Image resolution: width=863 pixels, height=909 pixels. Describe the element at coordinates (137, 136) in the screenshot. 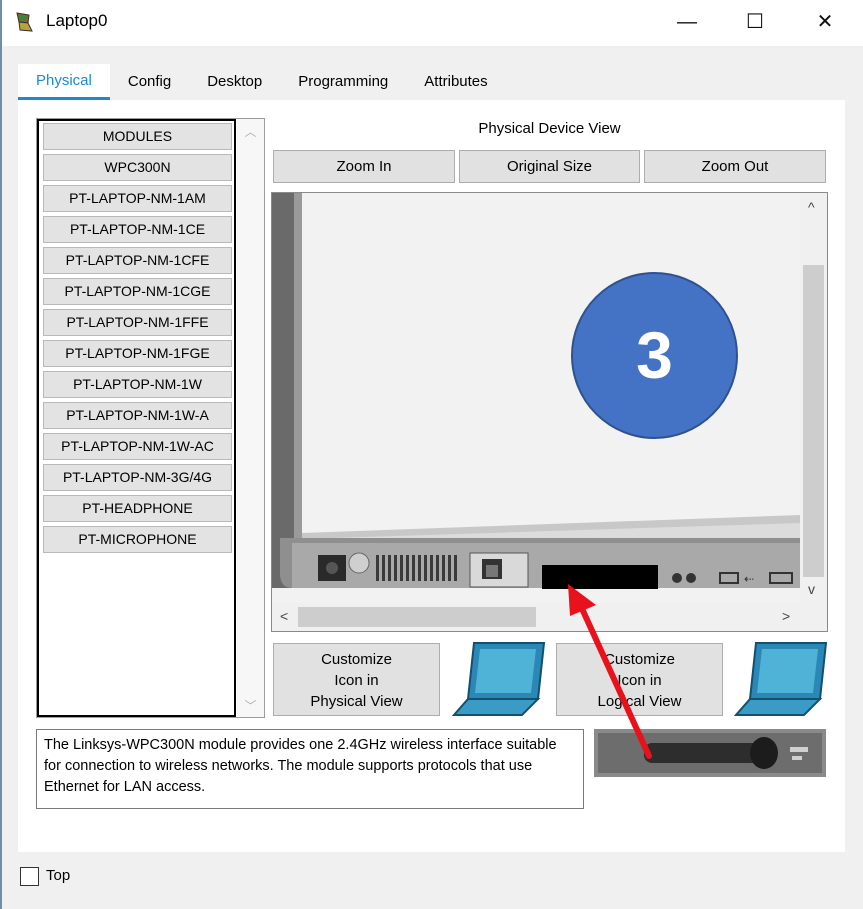

I see `module-header: MODULES` at that location.